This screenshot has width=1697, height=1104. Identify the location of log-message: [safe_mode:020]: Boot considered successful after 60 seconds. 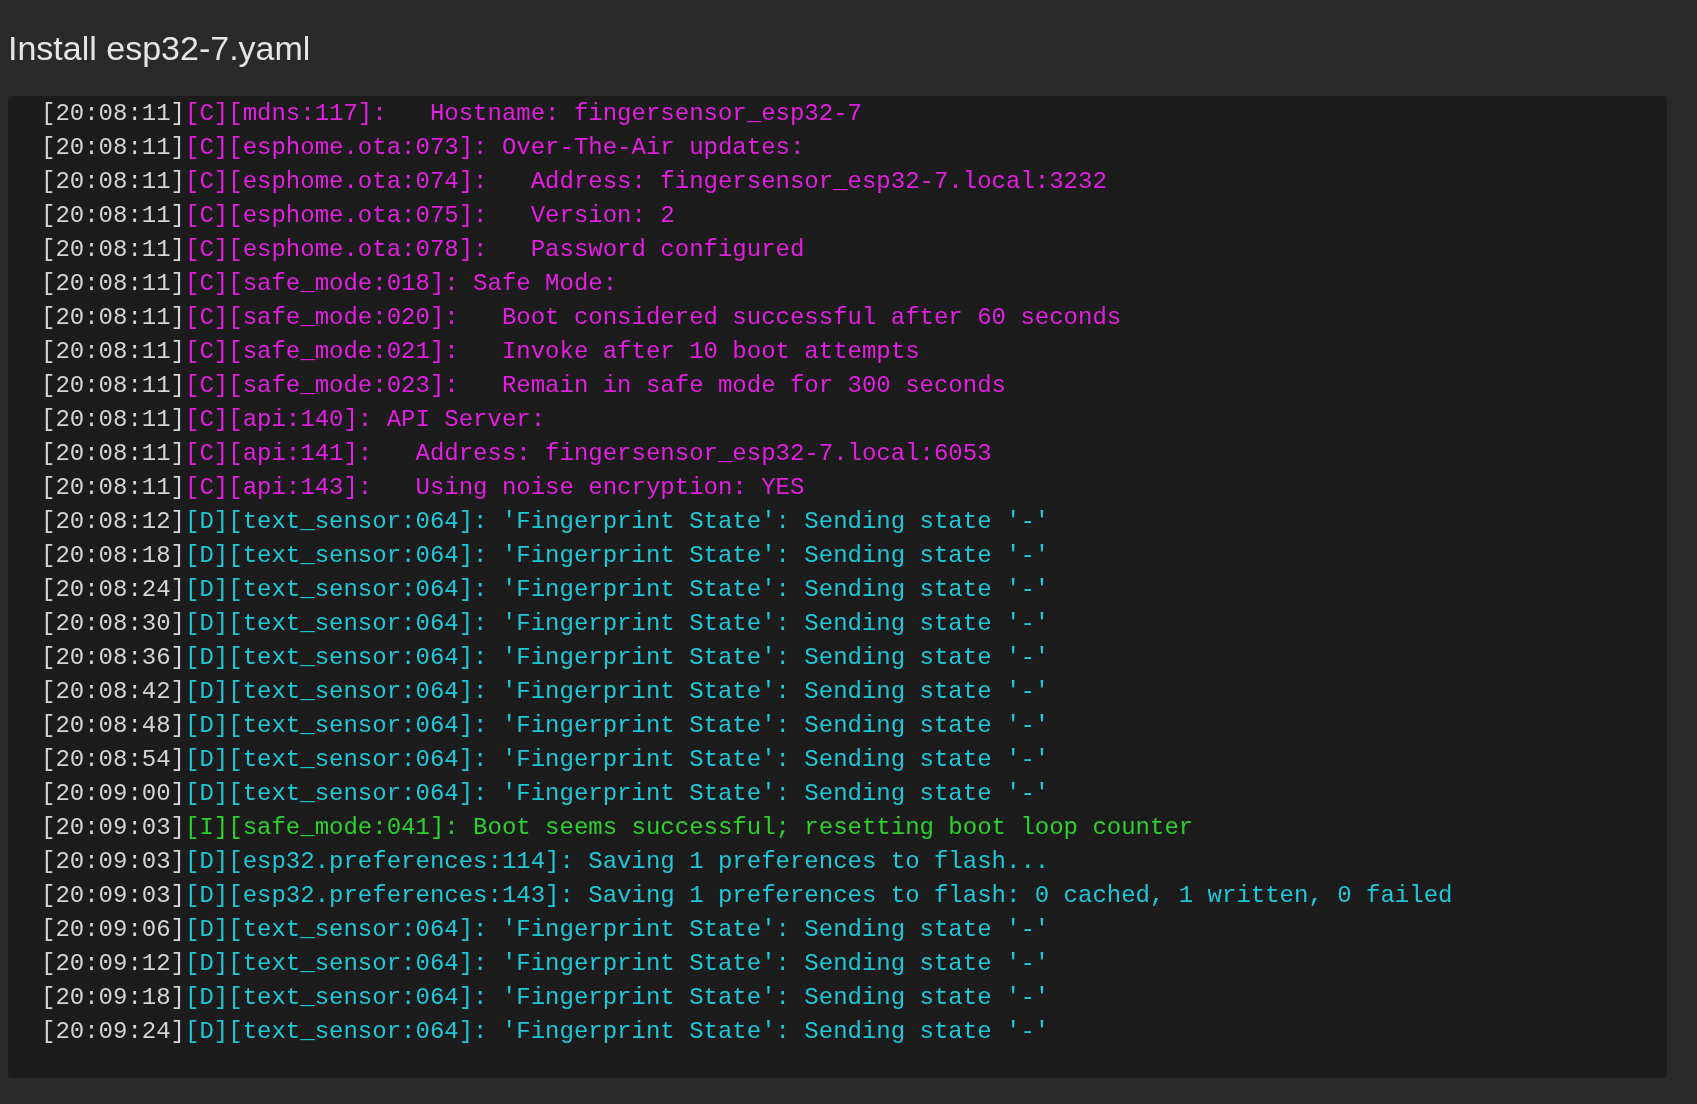
(675, 318).